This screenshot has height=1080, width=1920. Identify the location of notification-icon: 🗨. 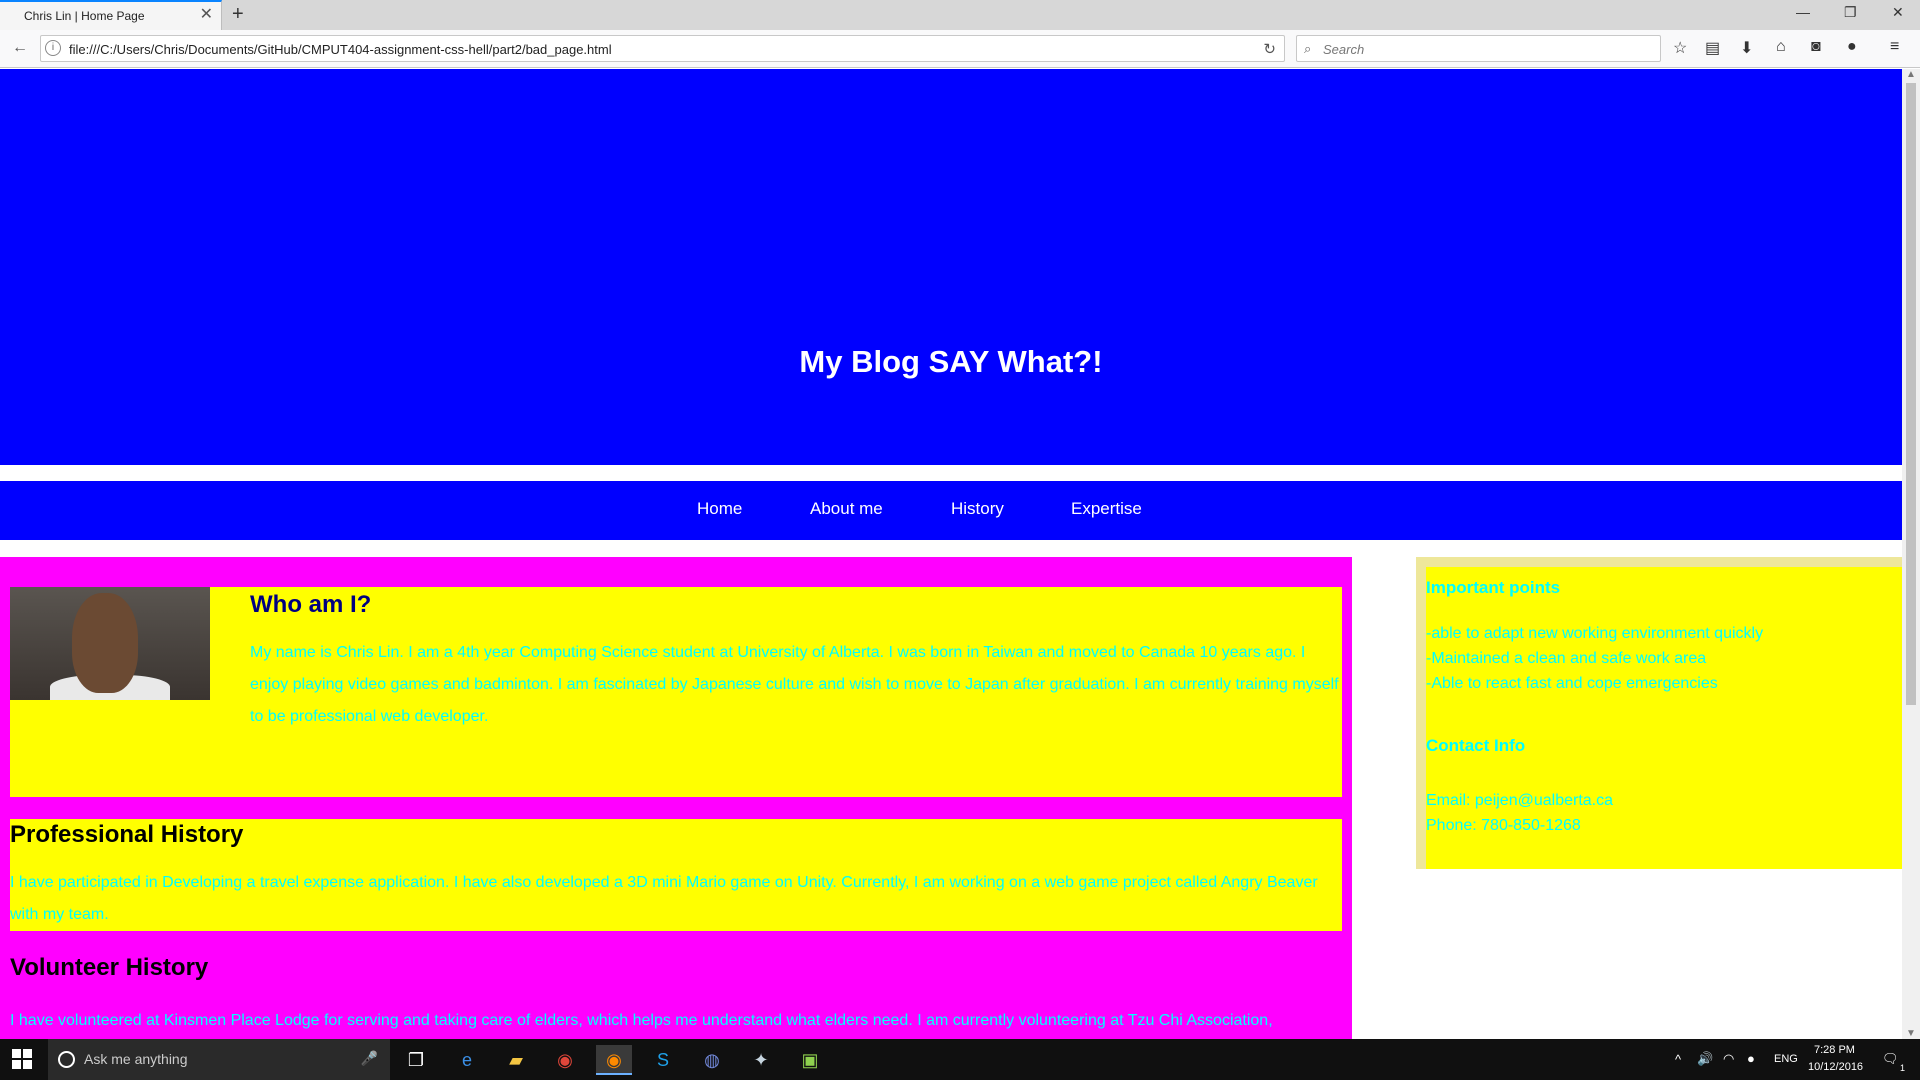
(1890, 1059).